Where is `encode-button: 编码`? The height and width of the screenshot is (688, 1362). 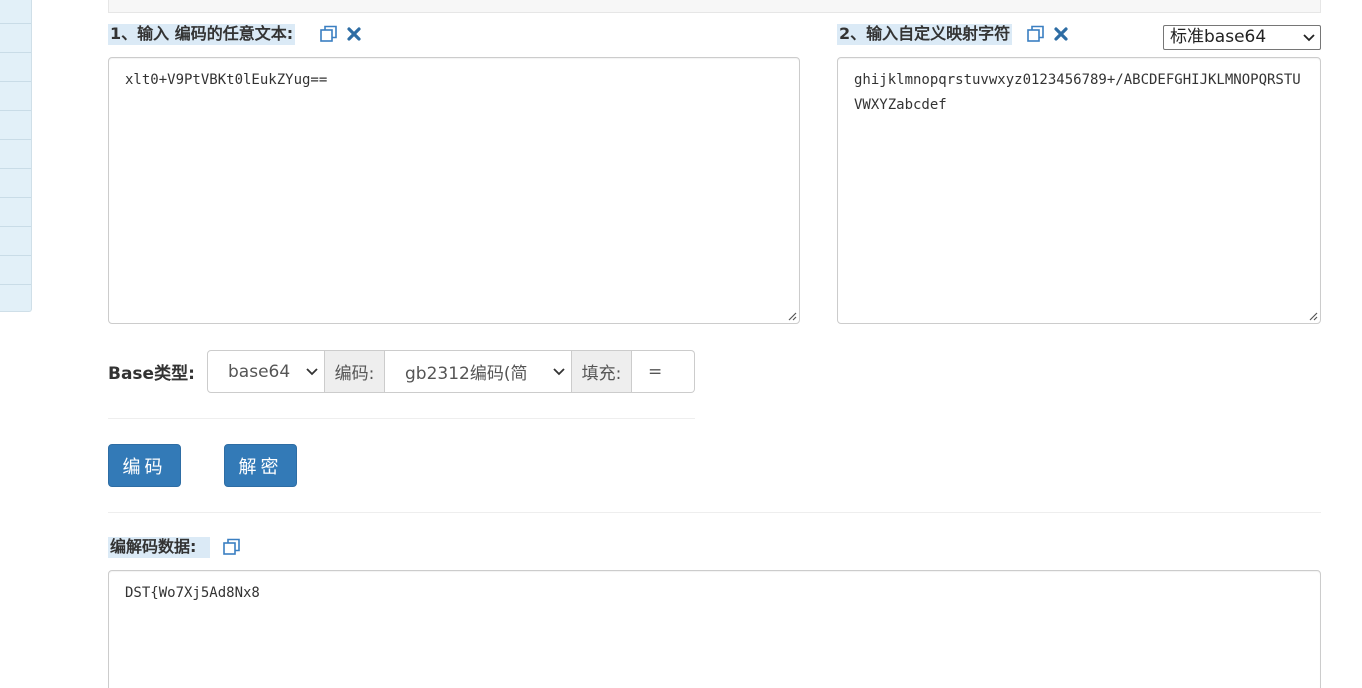
encode-button: 编码 is located at coordinates (144, 465).